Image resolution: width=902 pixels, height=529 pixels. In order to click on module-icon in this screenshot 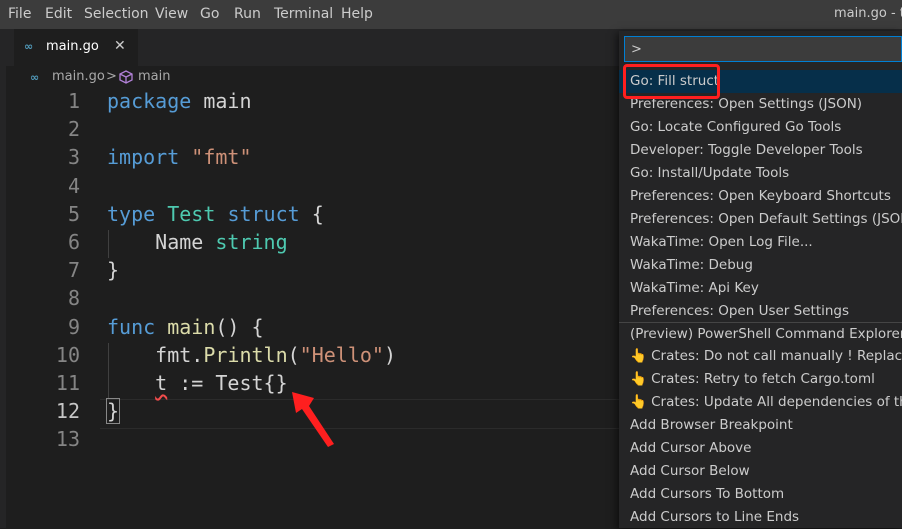, I will do `click(126, 79)`.